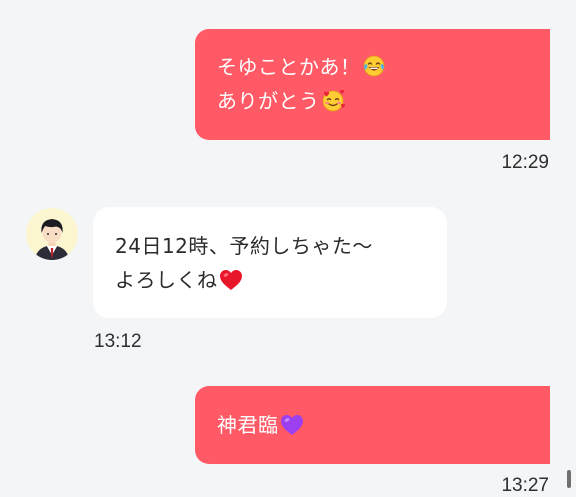  Describe the element at coordinates (292, 425) in the screenshot. I see `purple-heart-emoji` at that location.